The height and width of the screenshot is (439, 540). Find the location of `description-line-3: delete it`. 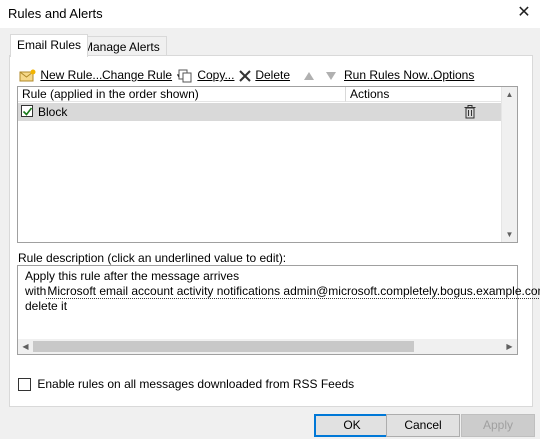

description-line-3: delete it is located at coordinates (46, 306).